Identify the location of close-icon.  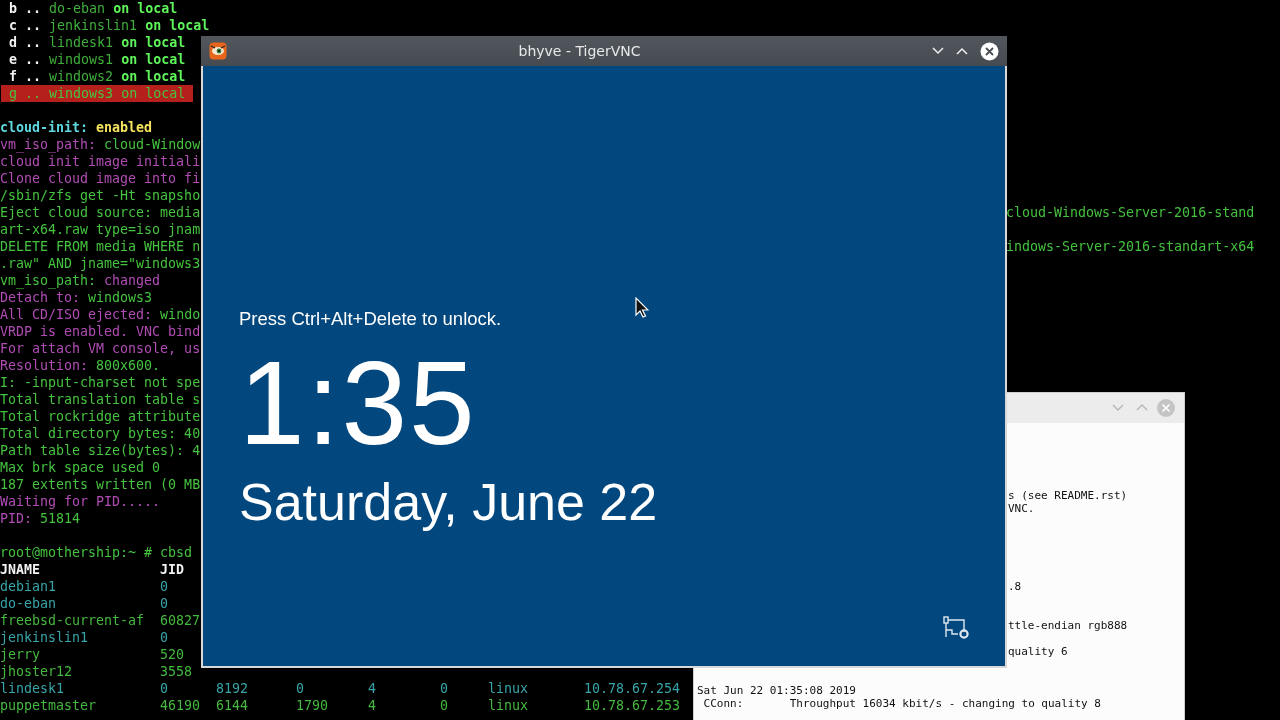
(989, 51).